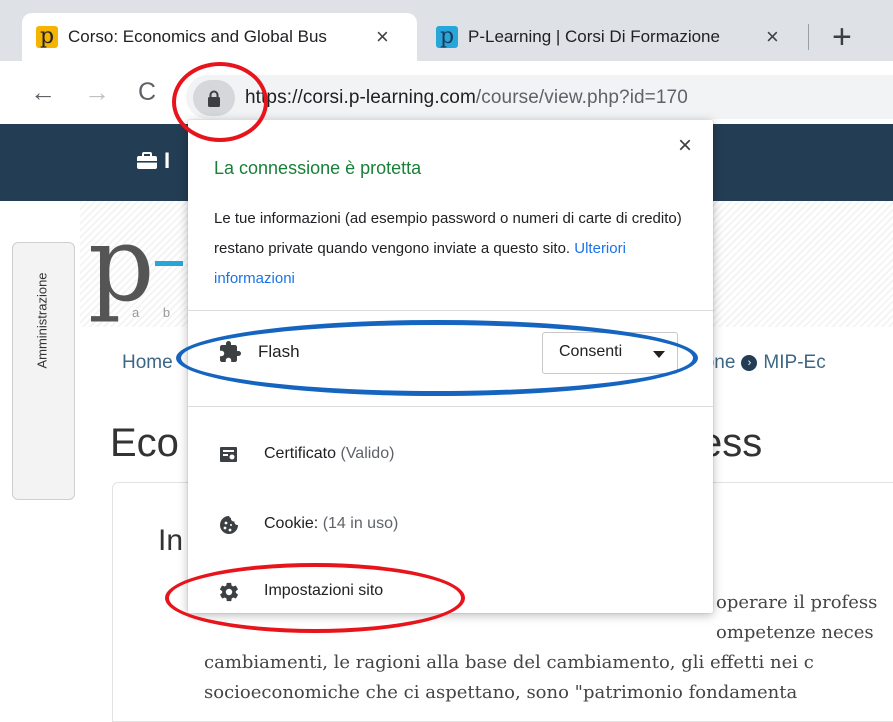  What do you see at coordinates (749, 362) in the screenshot?
I see `chevron-right-icon: ›` at bounding box center [749, 362].